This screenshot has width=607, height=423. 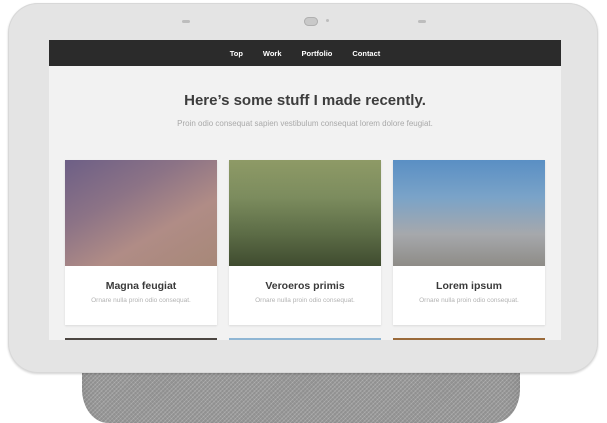 I want to click on portfolio-card-title: Magna feugiat, so click(x=141, y=286).